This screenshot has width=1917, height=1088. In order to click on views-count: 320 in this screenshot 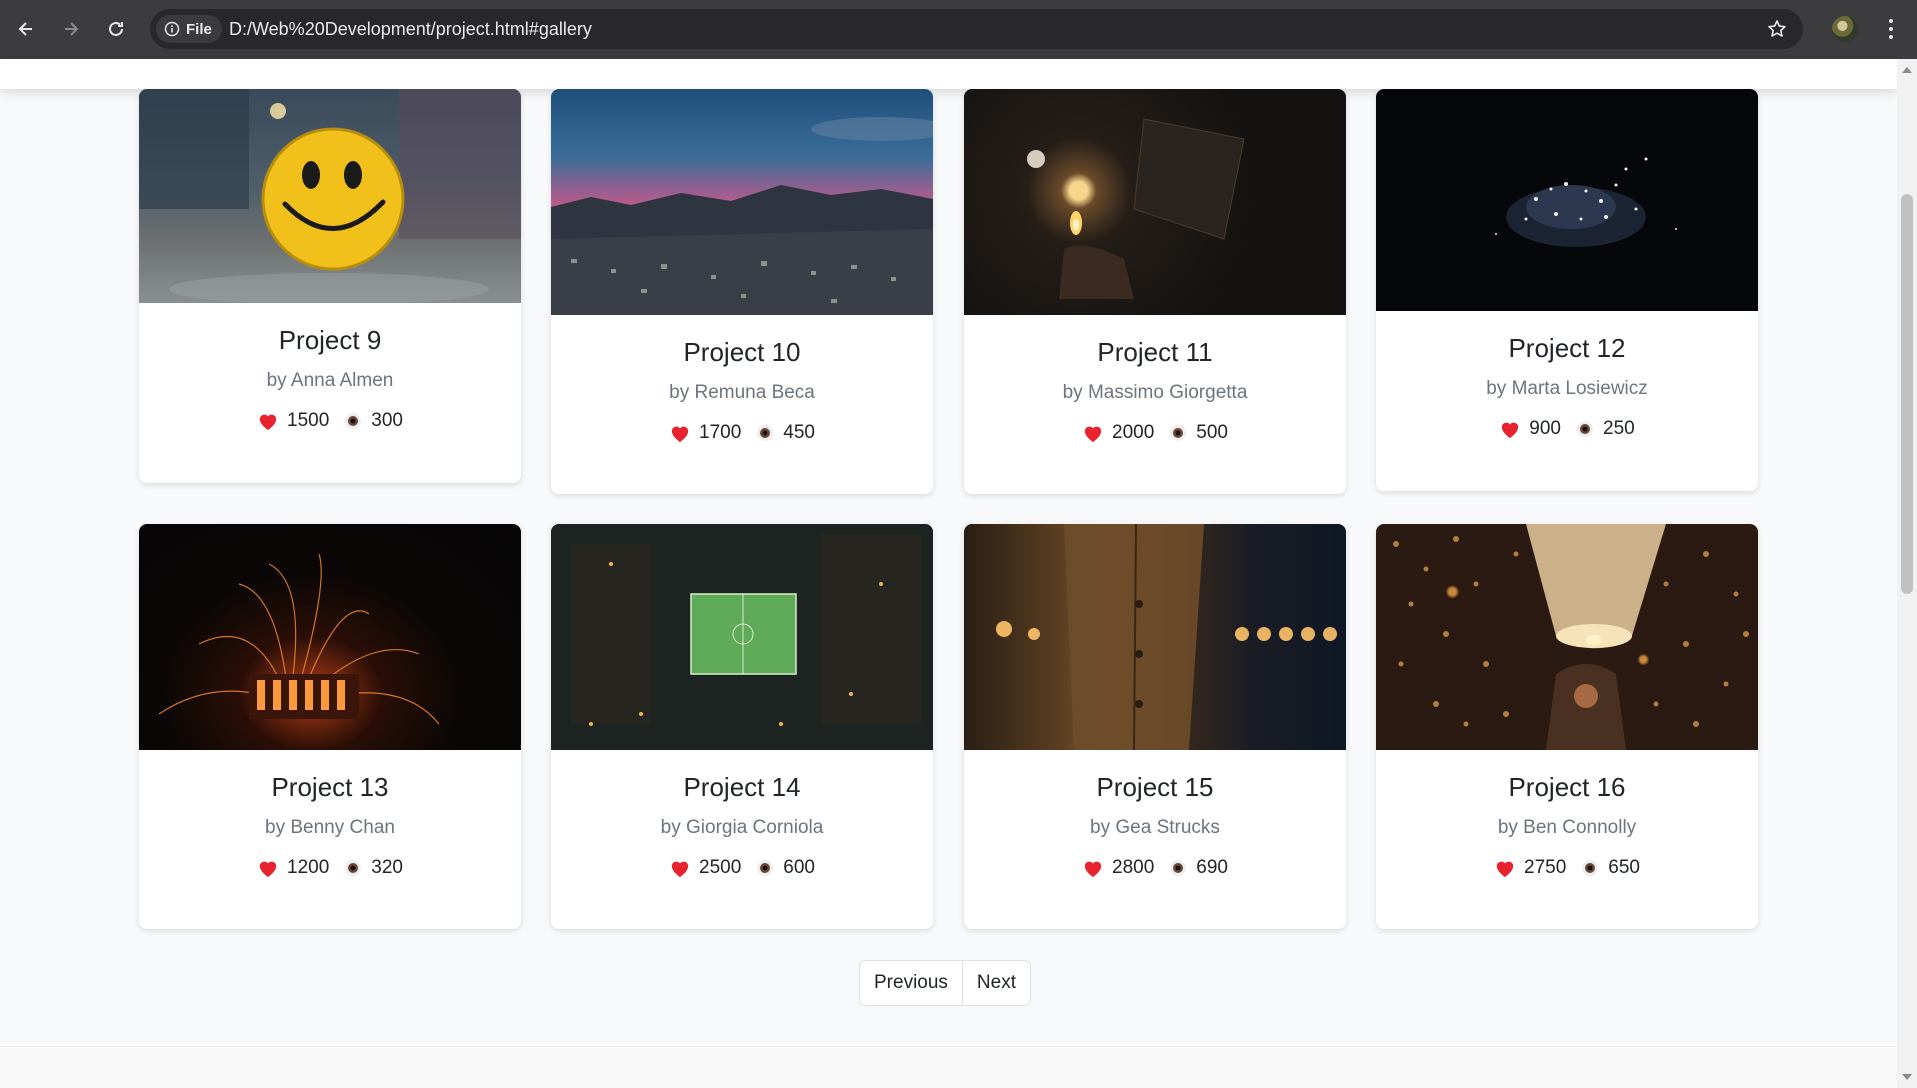, I will do `click(387, 867)`.